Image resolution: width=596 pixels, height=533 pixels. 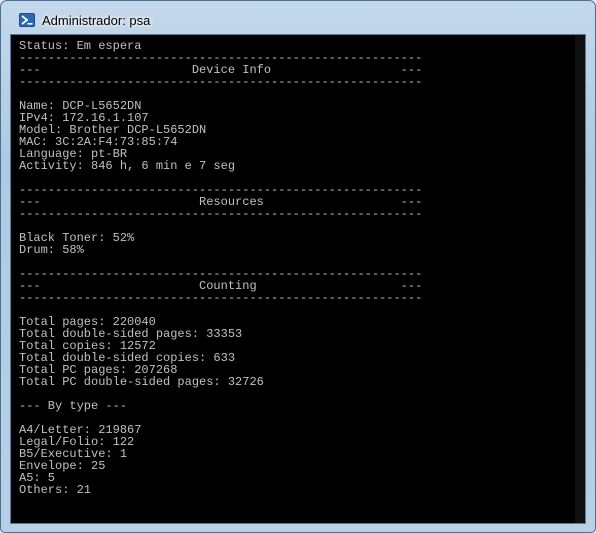 What do you see at coordinates (298, 20) in the screenshot?
I see `title-bar: Administrador: psa` at bounding box center [298, 20].